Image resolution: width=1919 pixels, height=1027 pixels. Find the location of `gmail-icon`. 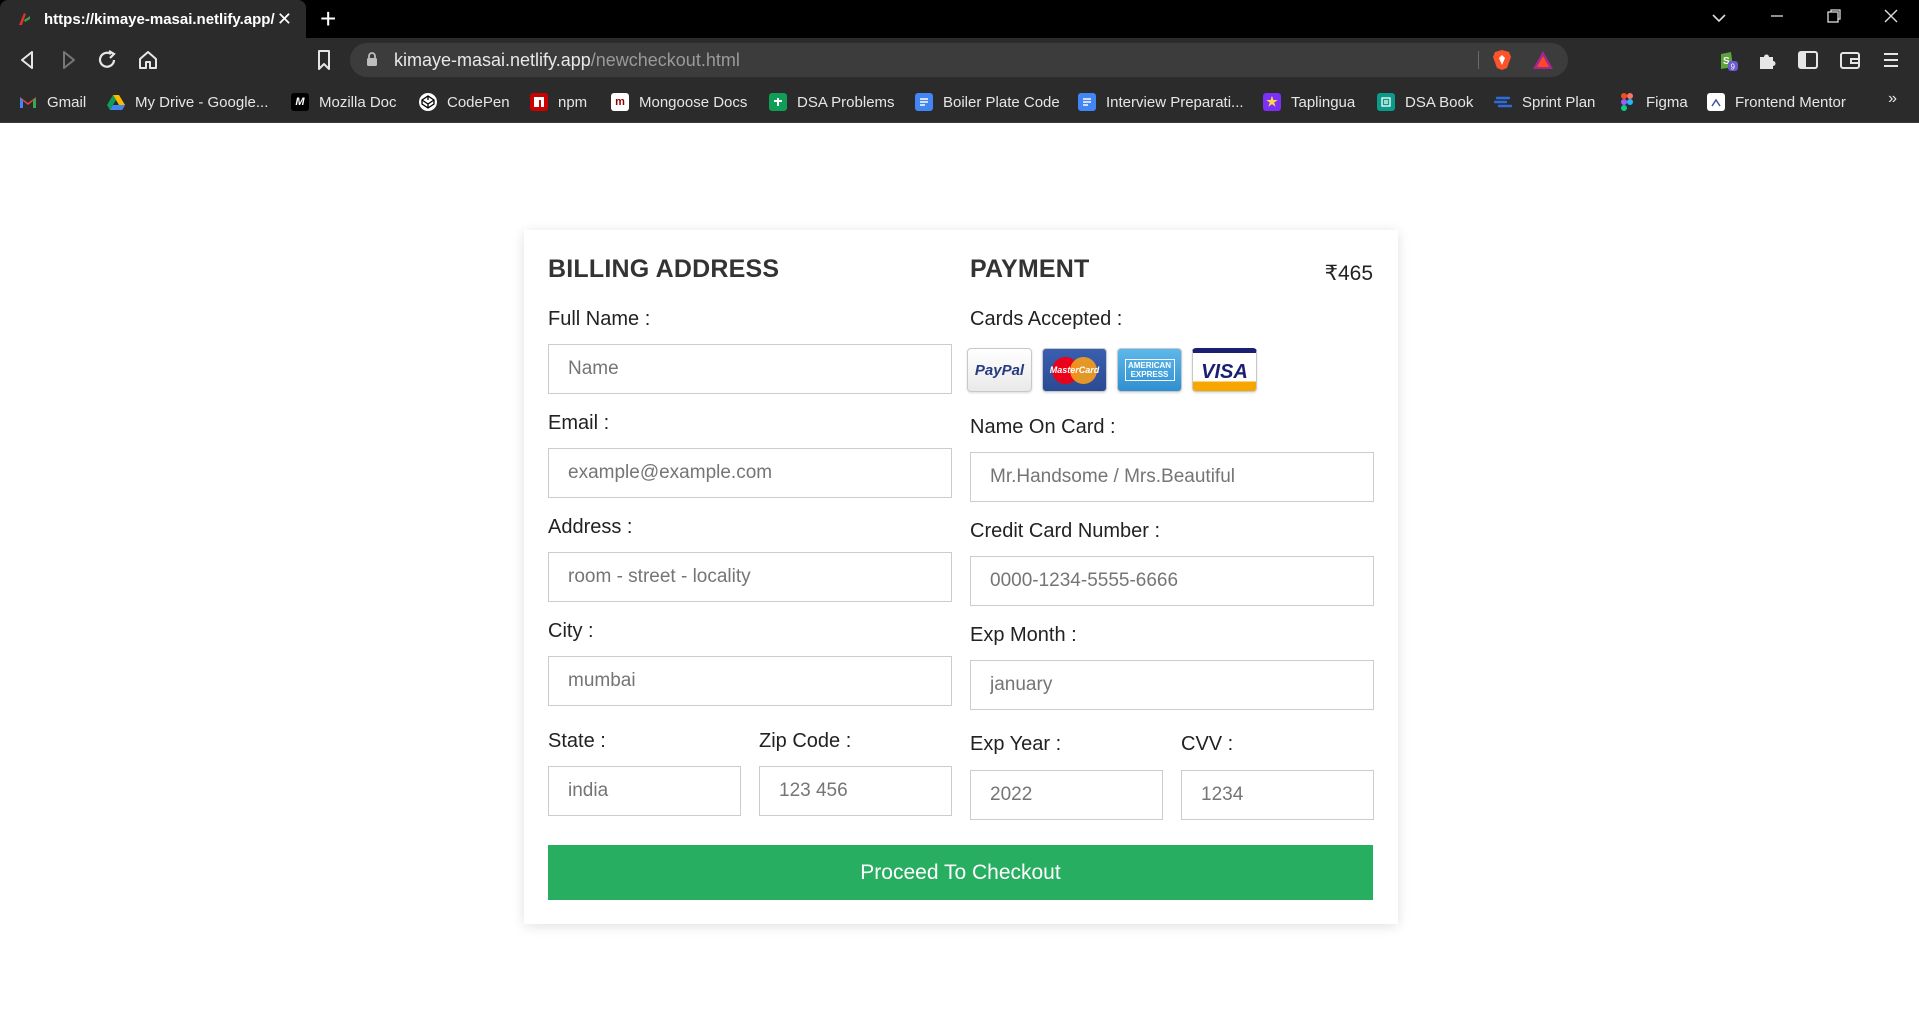

gmail-icon is located at coordinates (28, 102).